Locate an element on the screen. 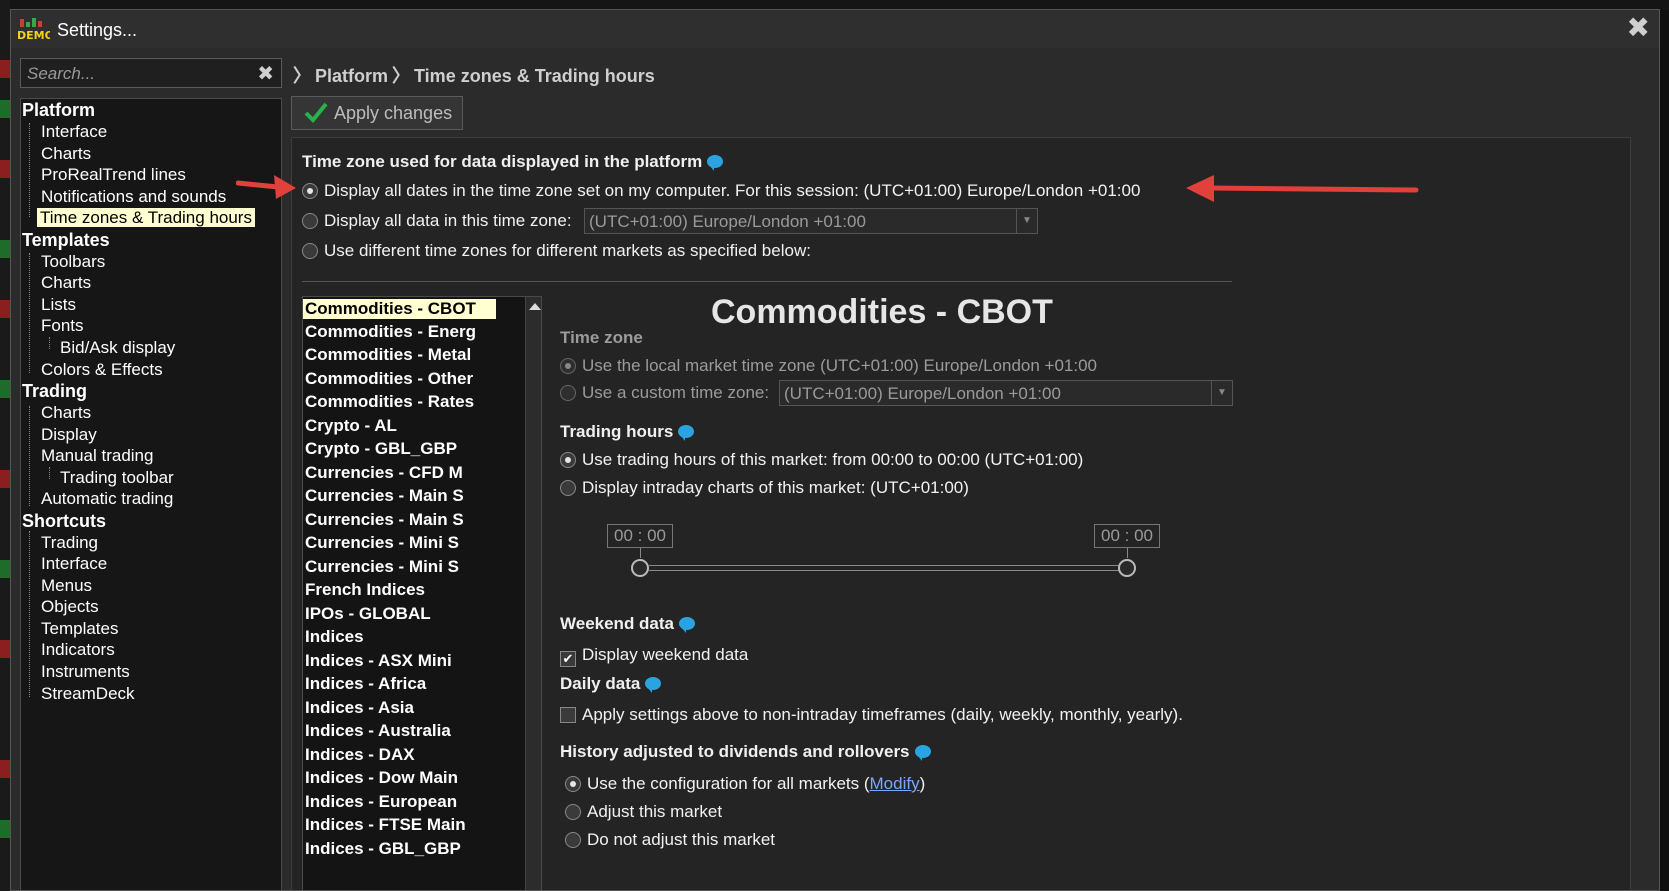 This screenshot has height=891, width=1669. close-icon: ✖ is located at coordinates (1638, 28).